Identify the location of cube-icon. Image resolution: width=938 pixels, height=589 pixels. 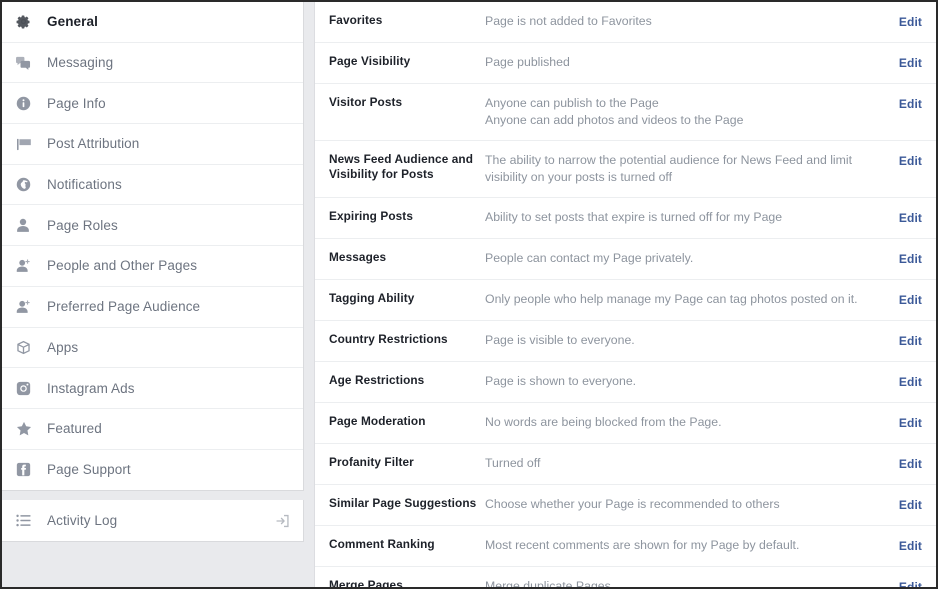
(27, 347).